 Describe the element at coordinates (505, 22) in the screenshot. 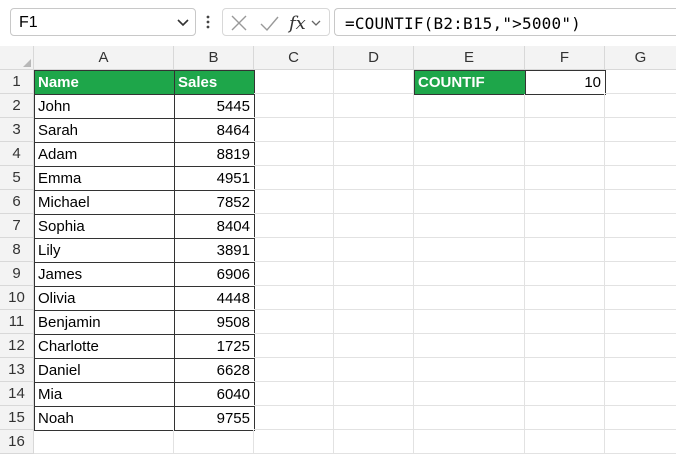

I see `formula-input: =COUNTIF(B2:B15,">5000")` at that location.